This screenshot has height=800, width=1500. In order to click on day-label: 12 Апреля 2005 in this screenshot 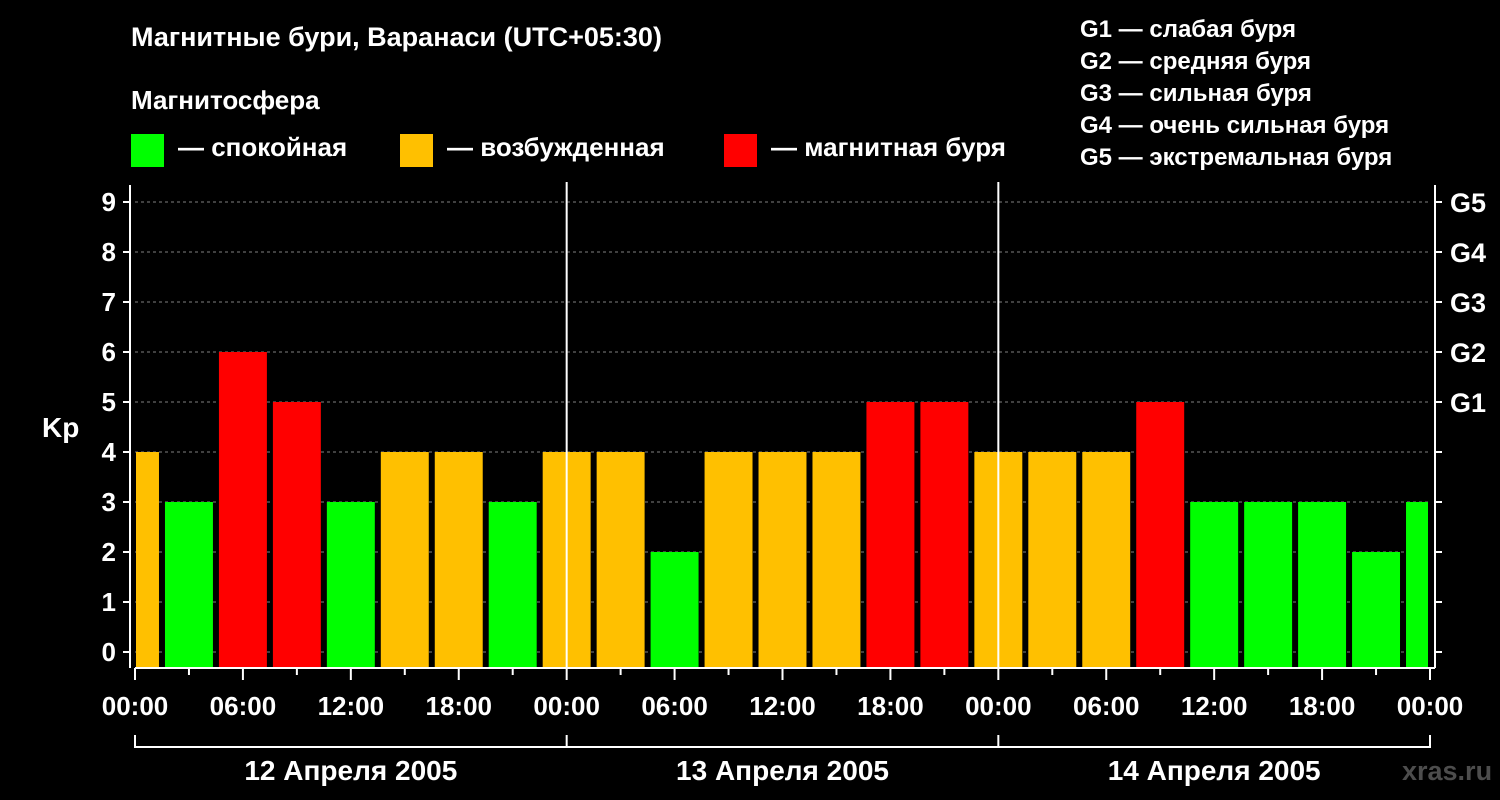, I will do `click(350, 770)`.